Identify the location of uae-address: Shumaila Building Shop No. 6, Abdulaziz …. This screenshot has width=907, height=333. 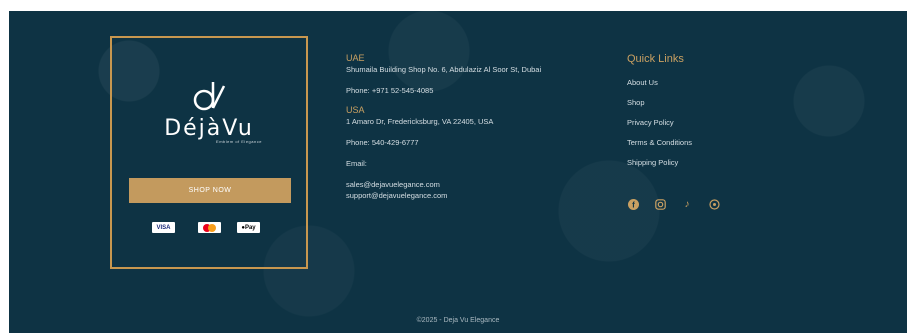
(444, 69).